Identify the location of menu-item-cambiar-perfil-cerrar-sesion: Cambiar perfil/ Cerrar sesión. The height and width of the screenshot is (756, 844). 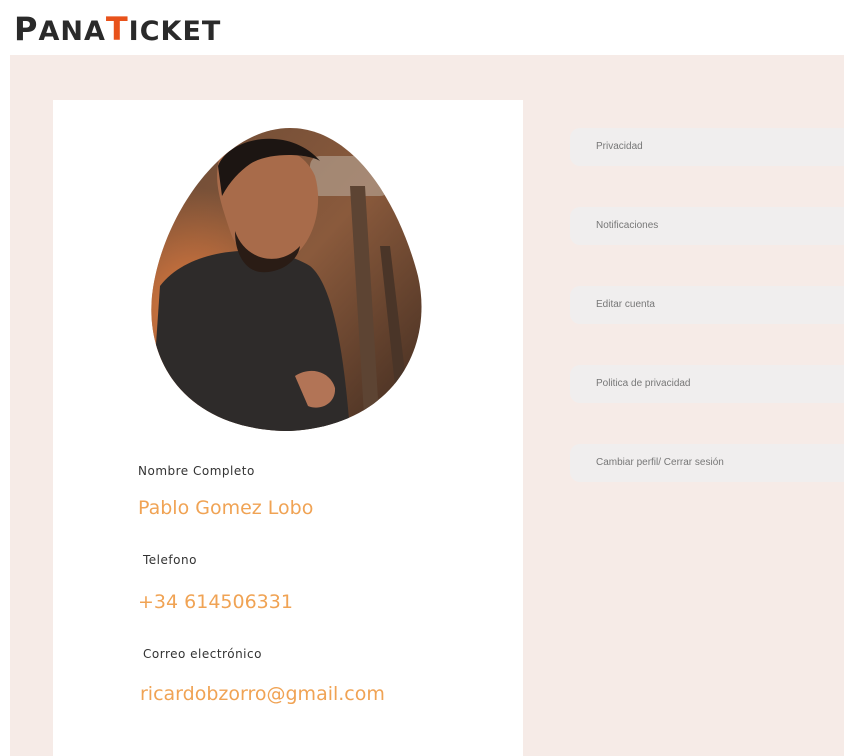
(707, 463).